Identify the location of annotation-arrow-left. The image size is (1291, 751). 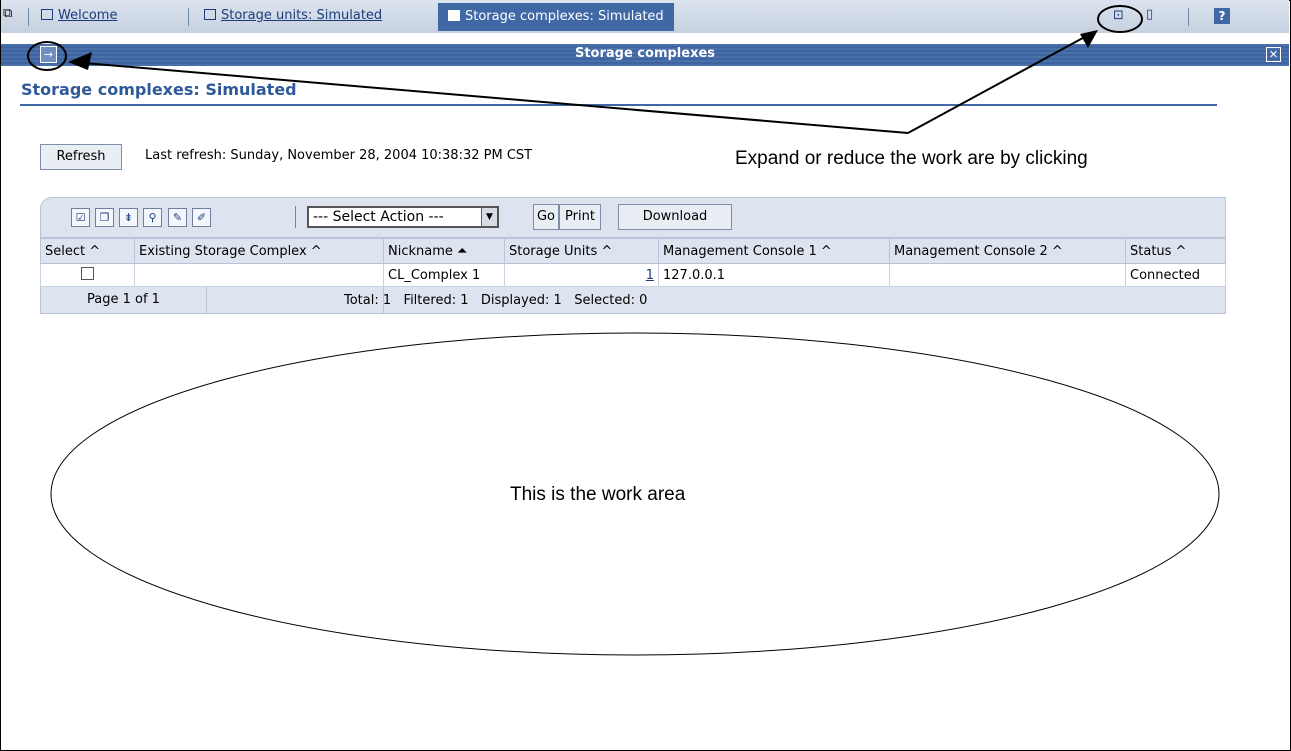
(490, 97).